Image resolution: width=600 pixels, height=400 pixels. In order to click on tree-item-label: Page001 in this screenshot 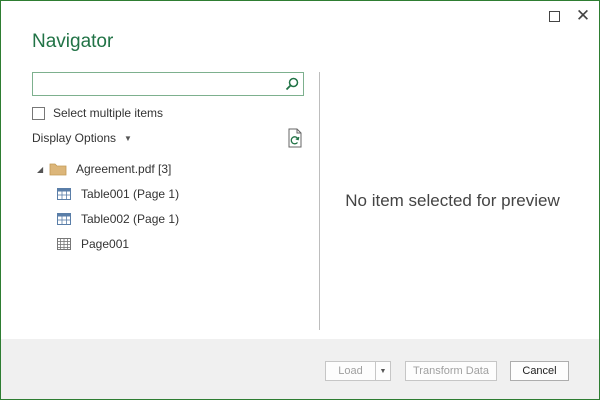, I will do `click(105, 244)`.